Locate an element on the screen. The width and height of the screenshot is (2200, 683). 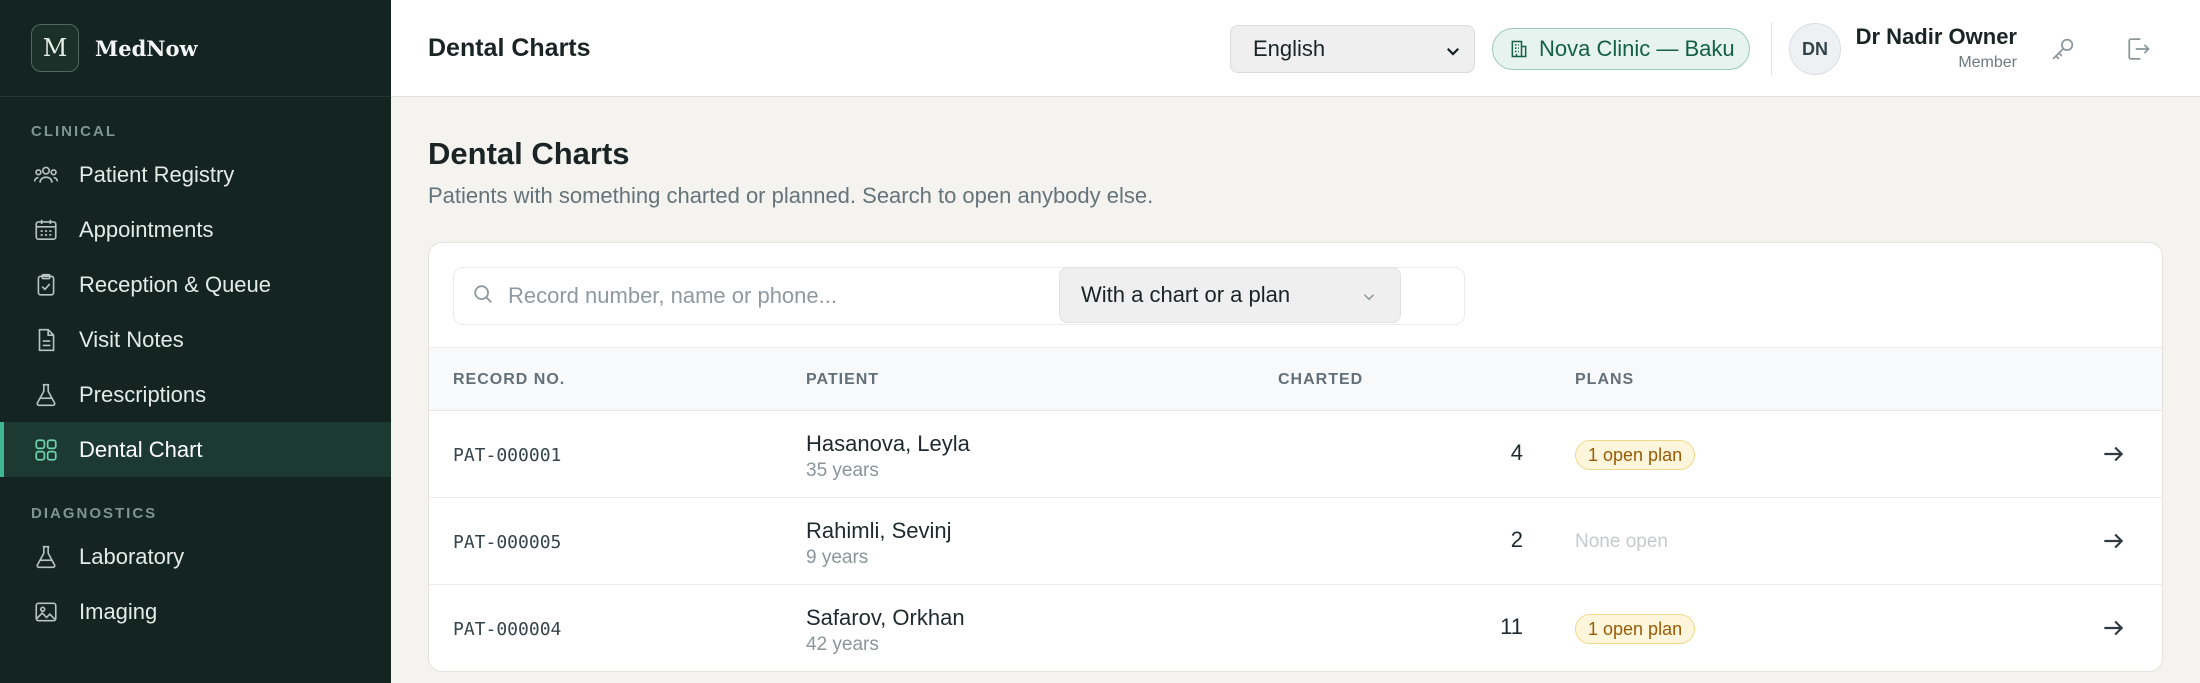
plan-status-text: None open is located at coordinates (1621, 541).